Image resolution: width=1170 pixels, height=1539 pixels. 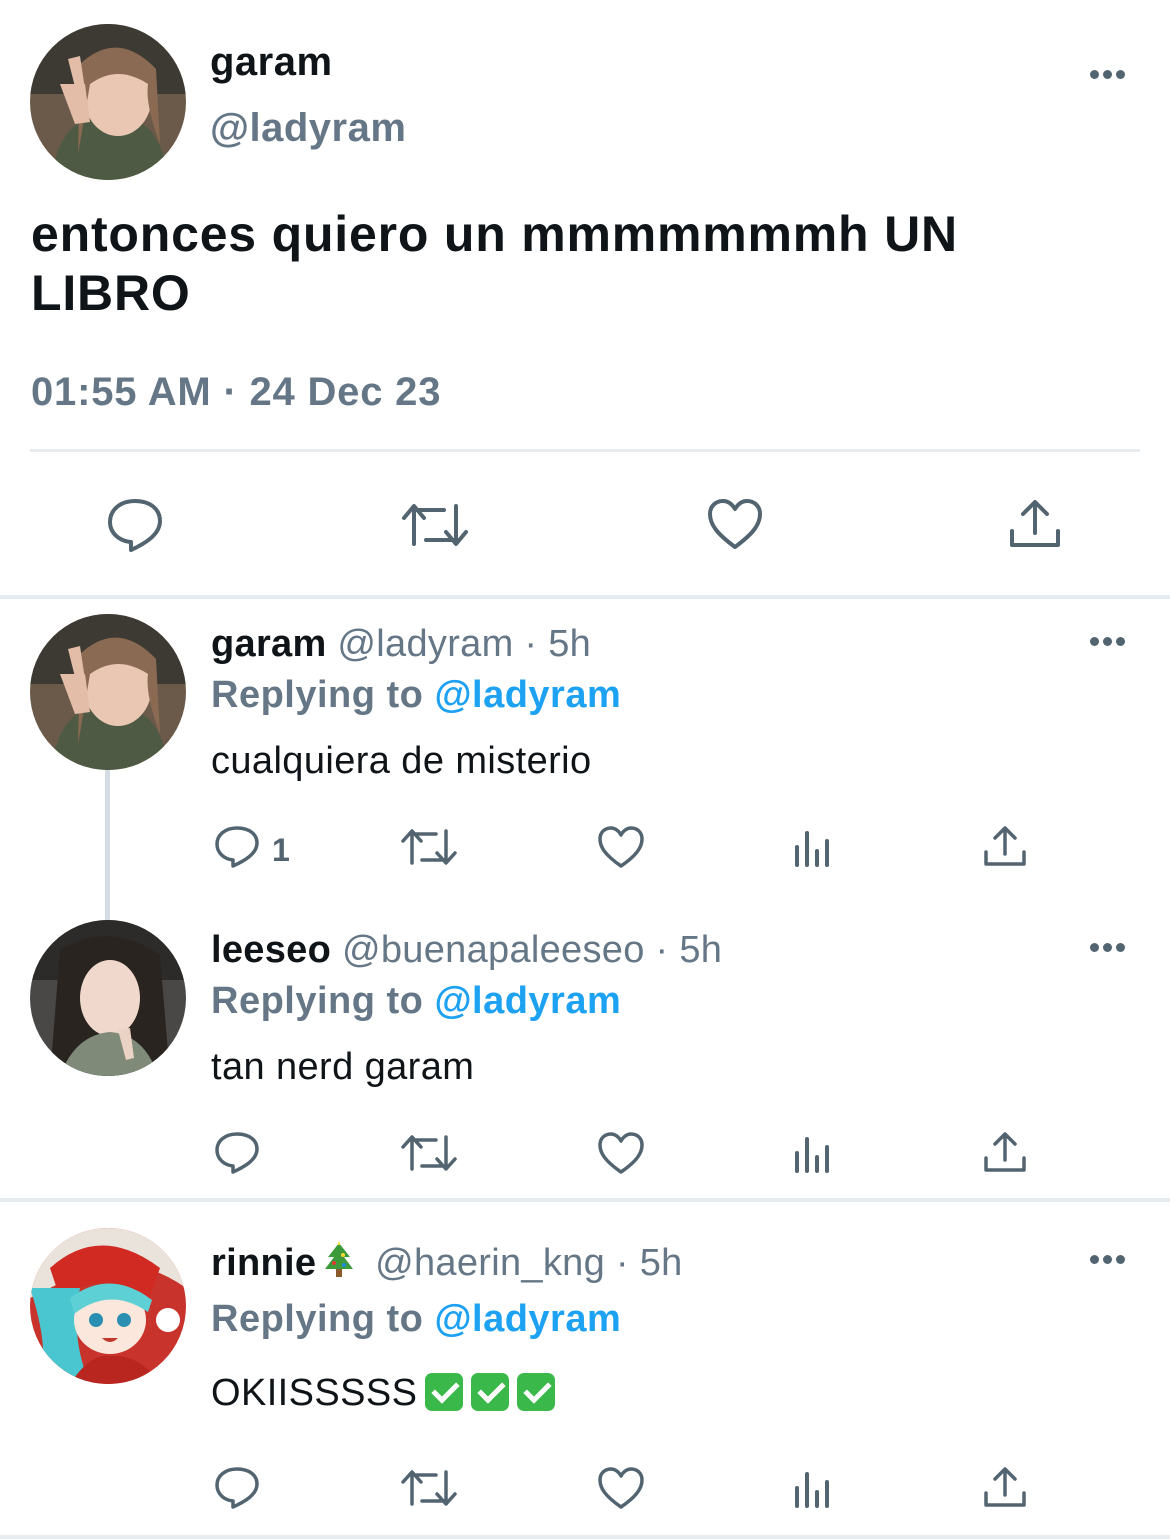 I want to click on reply-header: leeseo @buenapaleeseo · 5h, so click(x=466, y=950).